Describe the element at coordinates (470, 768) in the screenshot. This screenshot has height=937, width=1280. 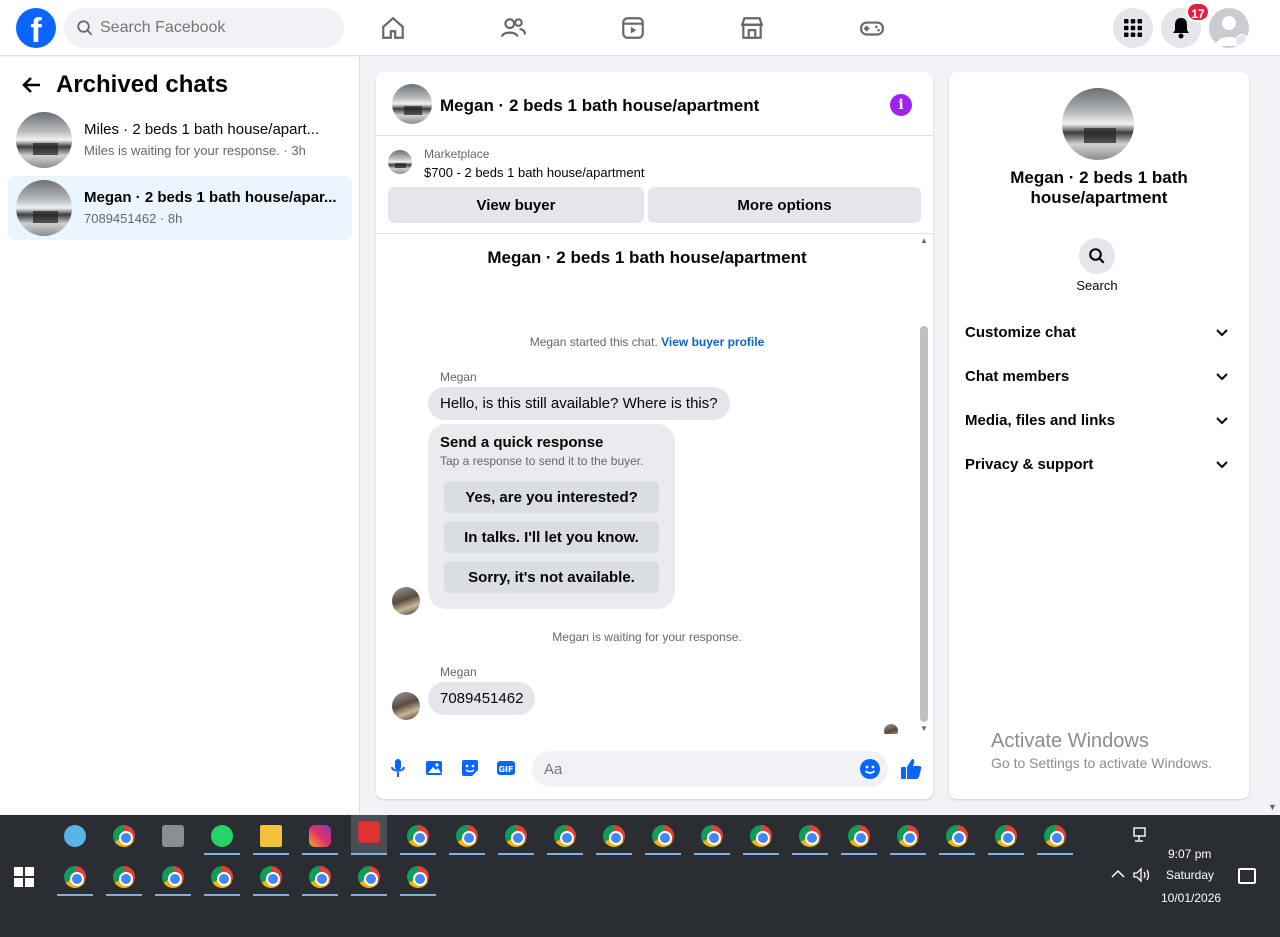
I see `sticker-icon` at that location.